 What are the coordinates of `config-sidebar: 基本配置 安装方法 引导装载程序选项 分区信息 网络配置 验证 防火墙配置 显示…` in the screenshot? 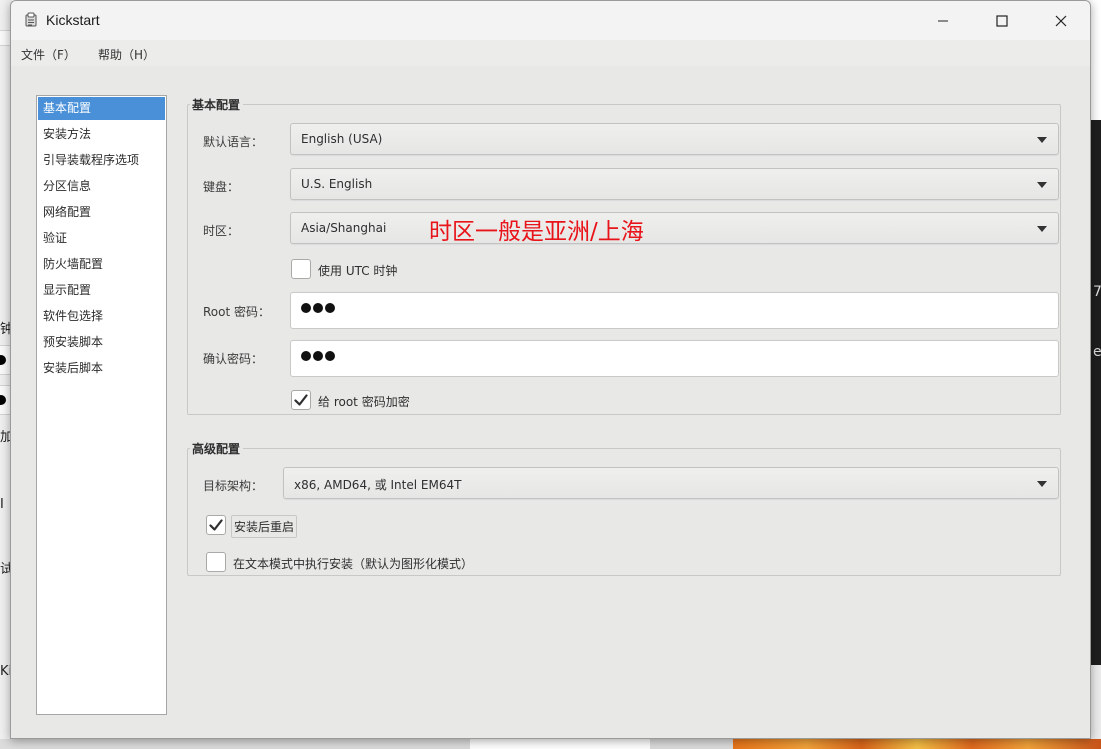 It's located at (101, 405).